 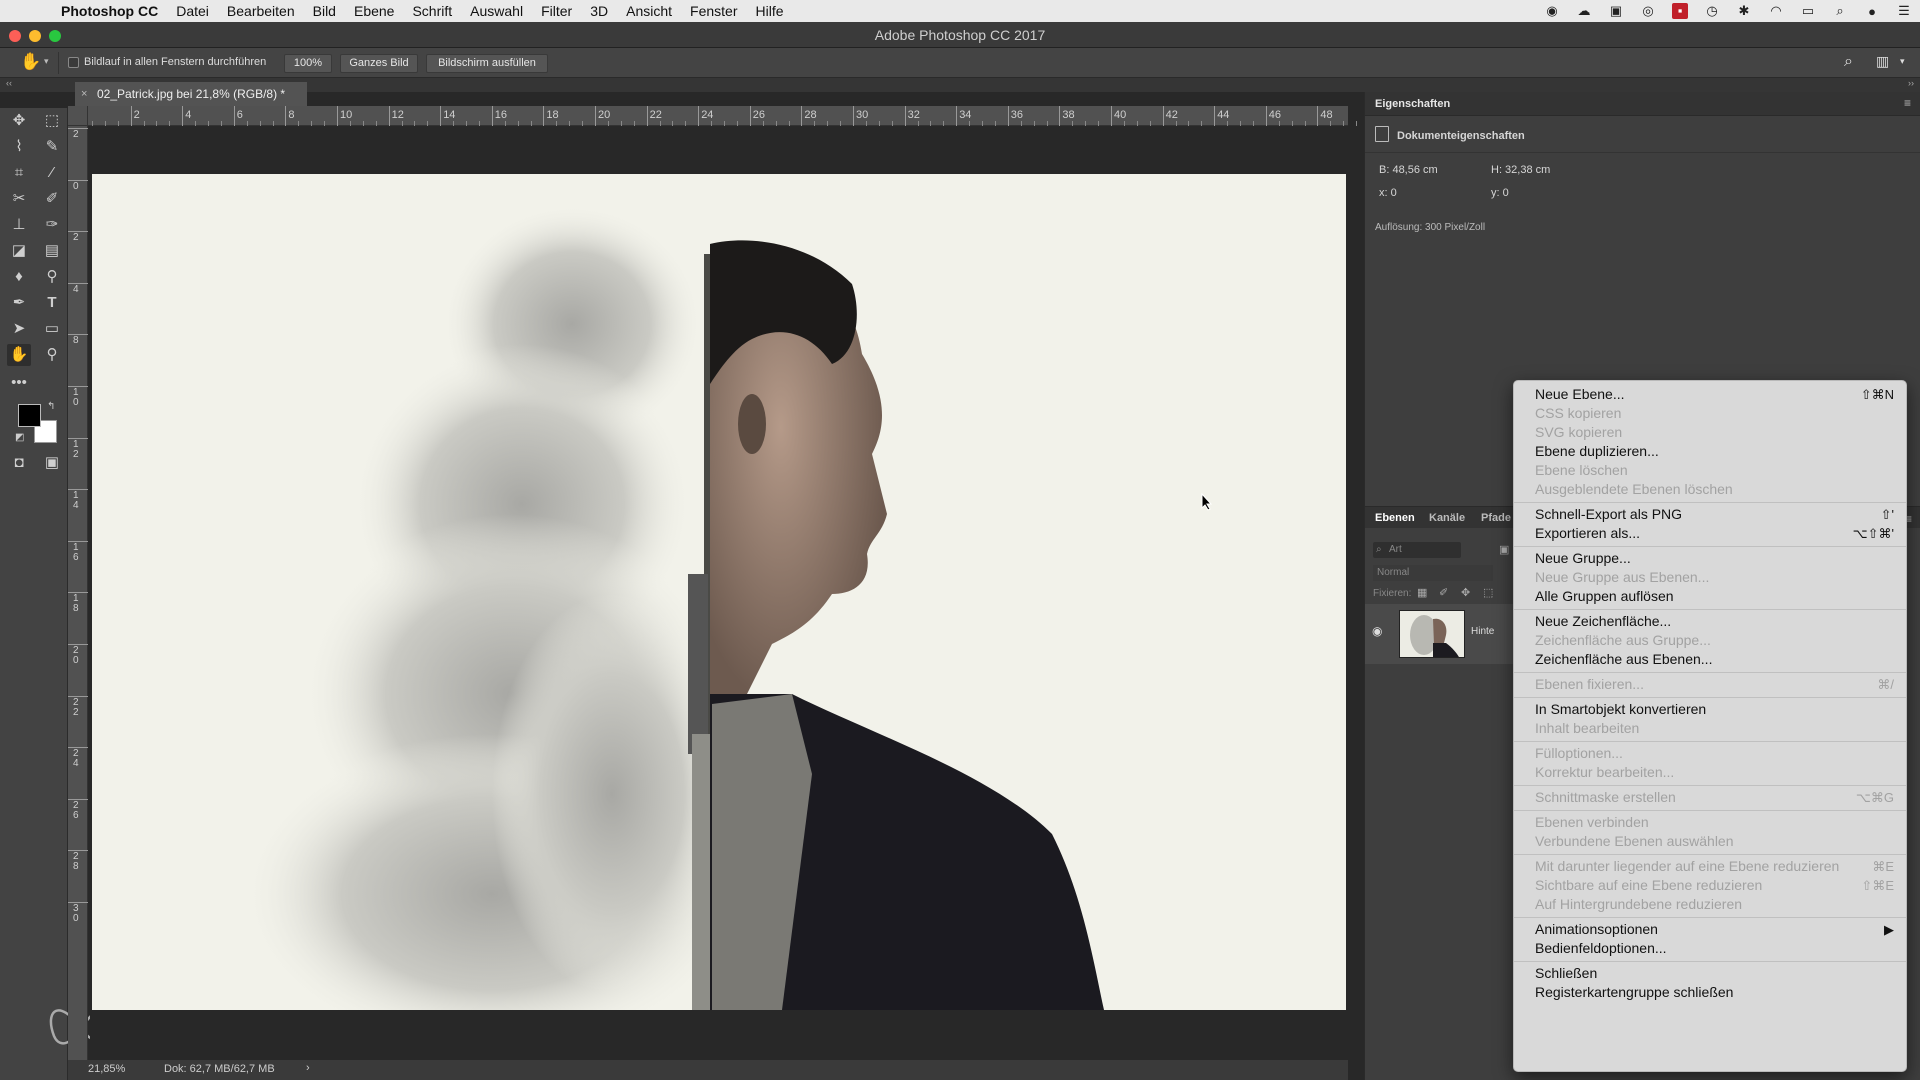 I want to click on swap-colors-icon: ↰, so click(x=51, y=406).